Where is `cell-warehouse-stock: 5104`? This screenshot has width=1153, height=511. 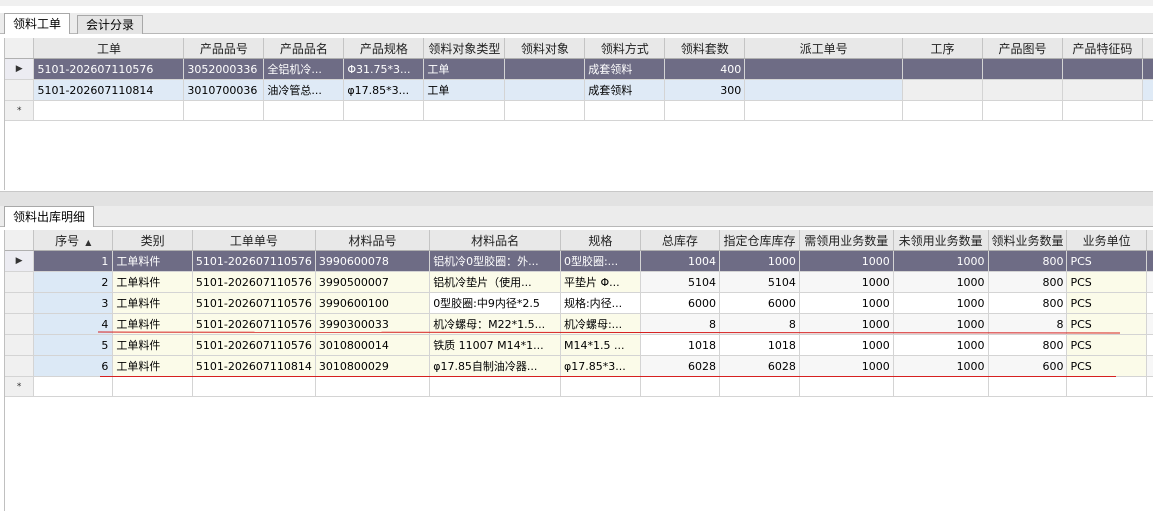 cell-warehouse-stock: 5104 is located at coordinates (759, 282).